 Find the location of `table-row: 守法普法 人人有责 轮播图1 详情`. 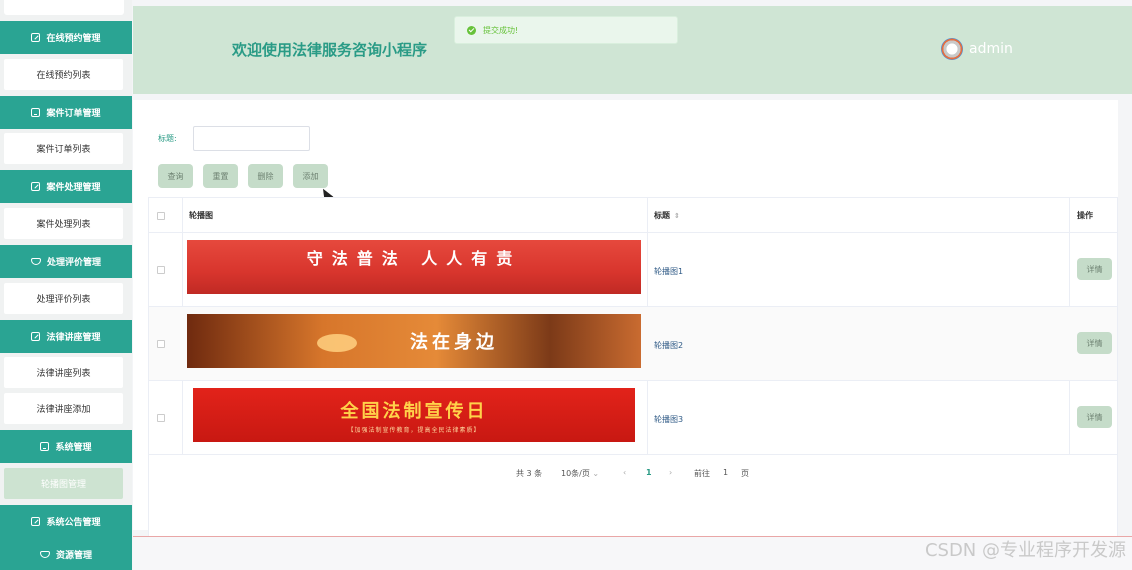

table-row: 守法普法 人人有责 轮播图1 详情 is located at coordinates (633, 270).